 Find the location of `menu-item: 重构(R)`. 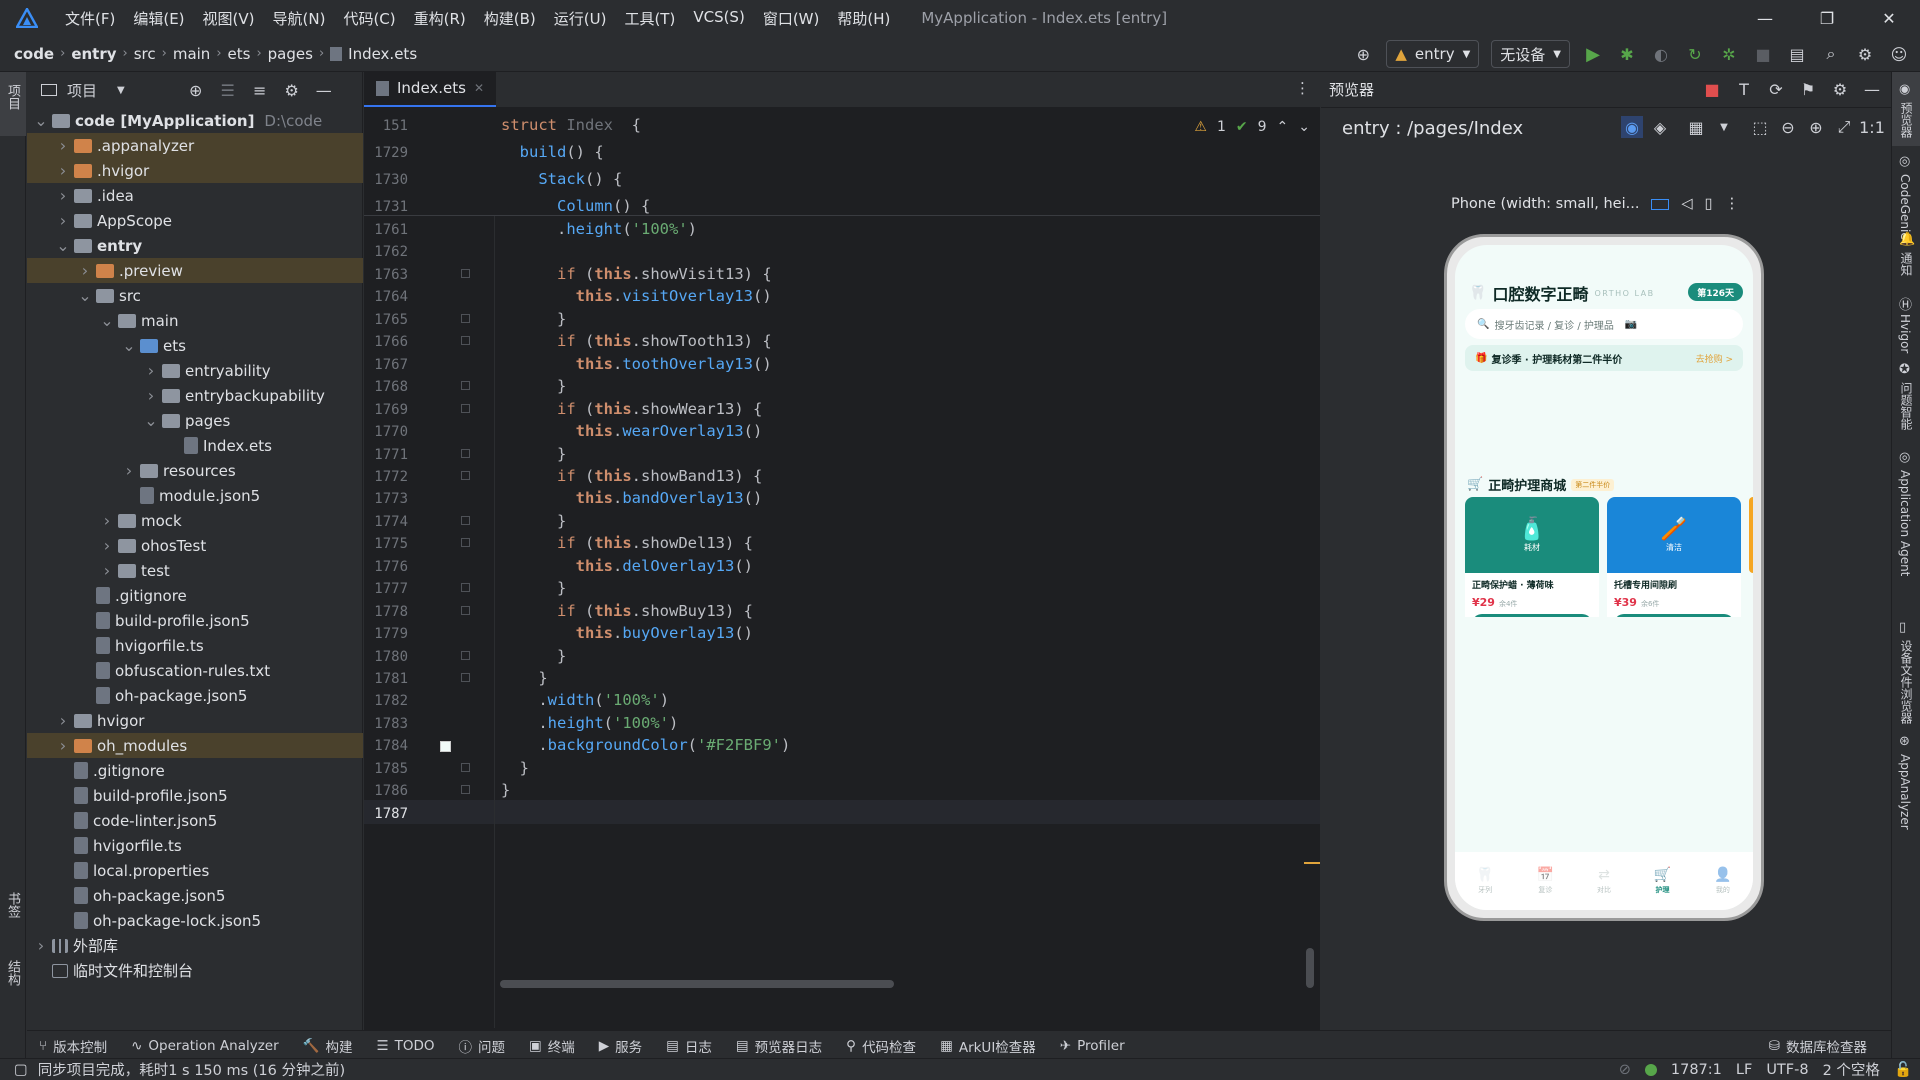

menu-item: 重构(R) is located at coordinates (440, 18).